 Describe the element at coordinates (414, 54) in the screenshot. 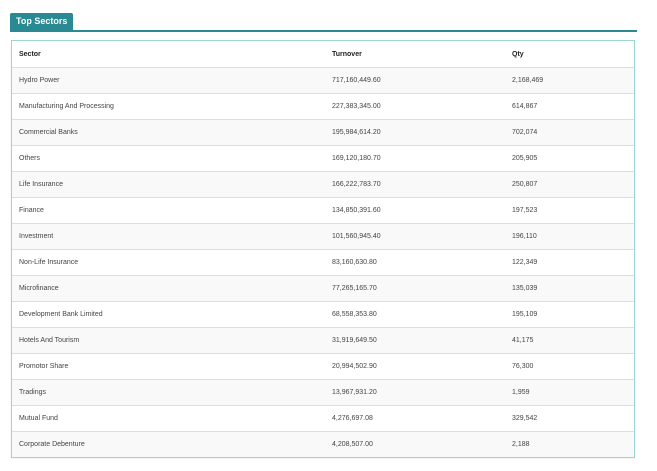

I see `column-header-turnover: Turnover` at that location.